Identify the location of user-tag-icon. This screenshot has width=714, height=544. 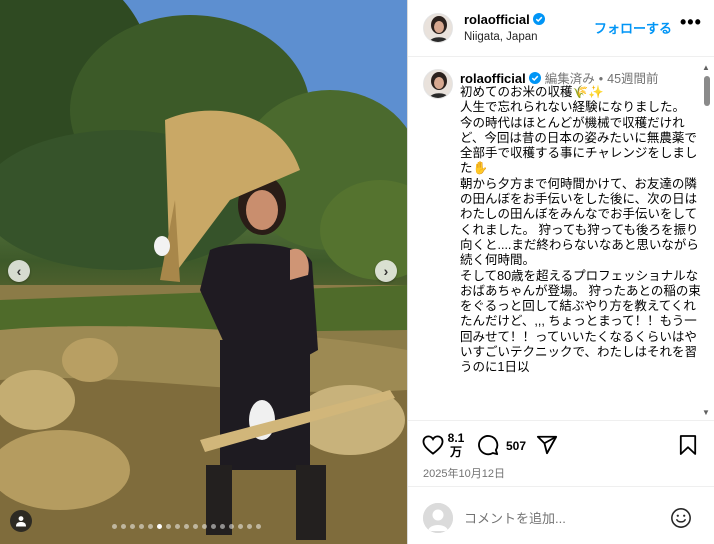
(21, 521).